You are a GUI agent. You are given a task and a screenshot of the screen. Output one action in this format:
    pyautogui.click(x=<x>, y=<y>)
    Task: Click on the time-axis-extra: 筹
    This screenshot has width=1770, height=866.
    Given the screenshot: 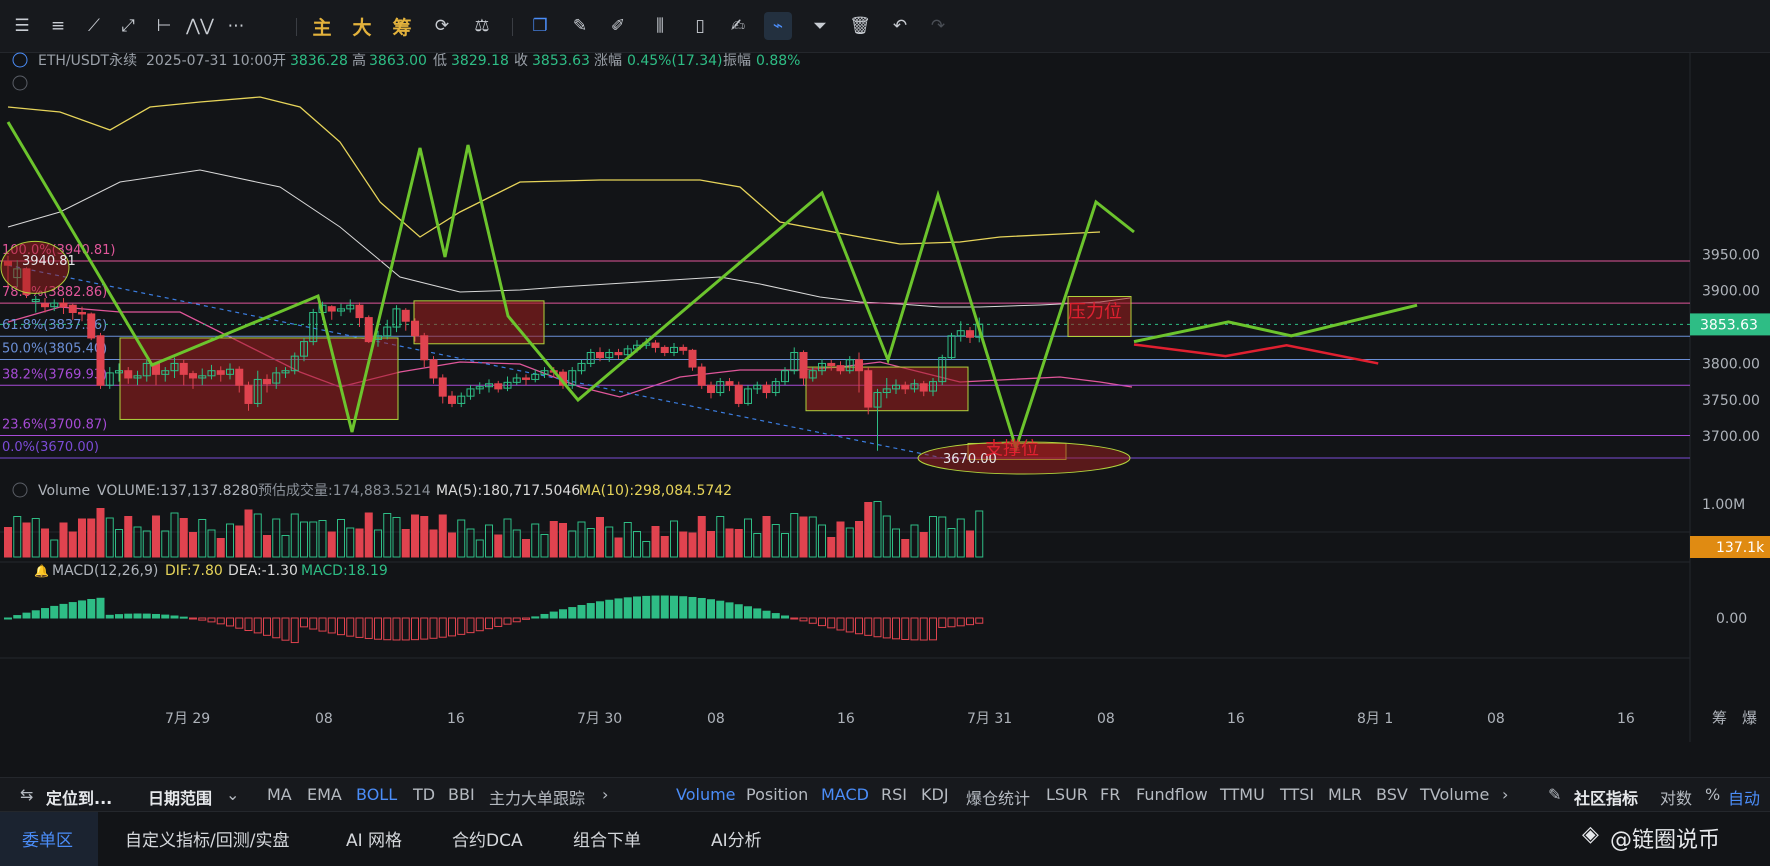 What is the action you would take?
    pyautogui.click(x=1719, y=718)
    